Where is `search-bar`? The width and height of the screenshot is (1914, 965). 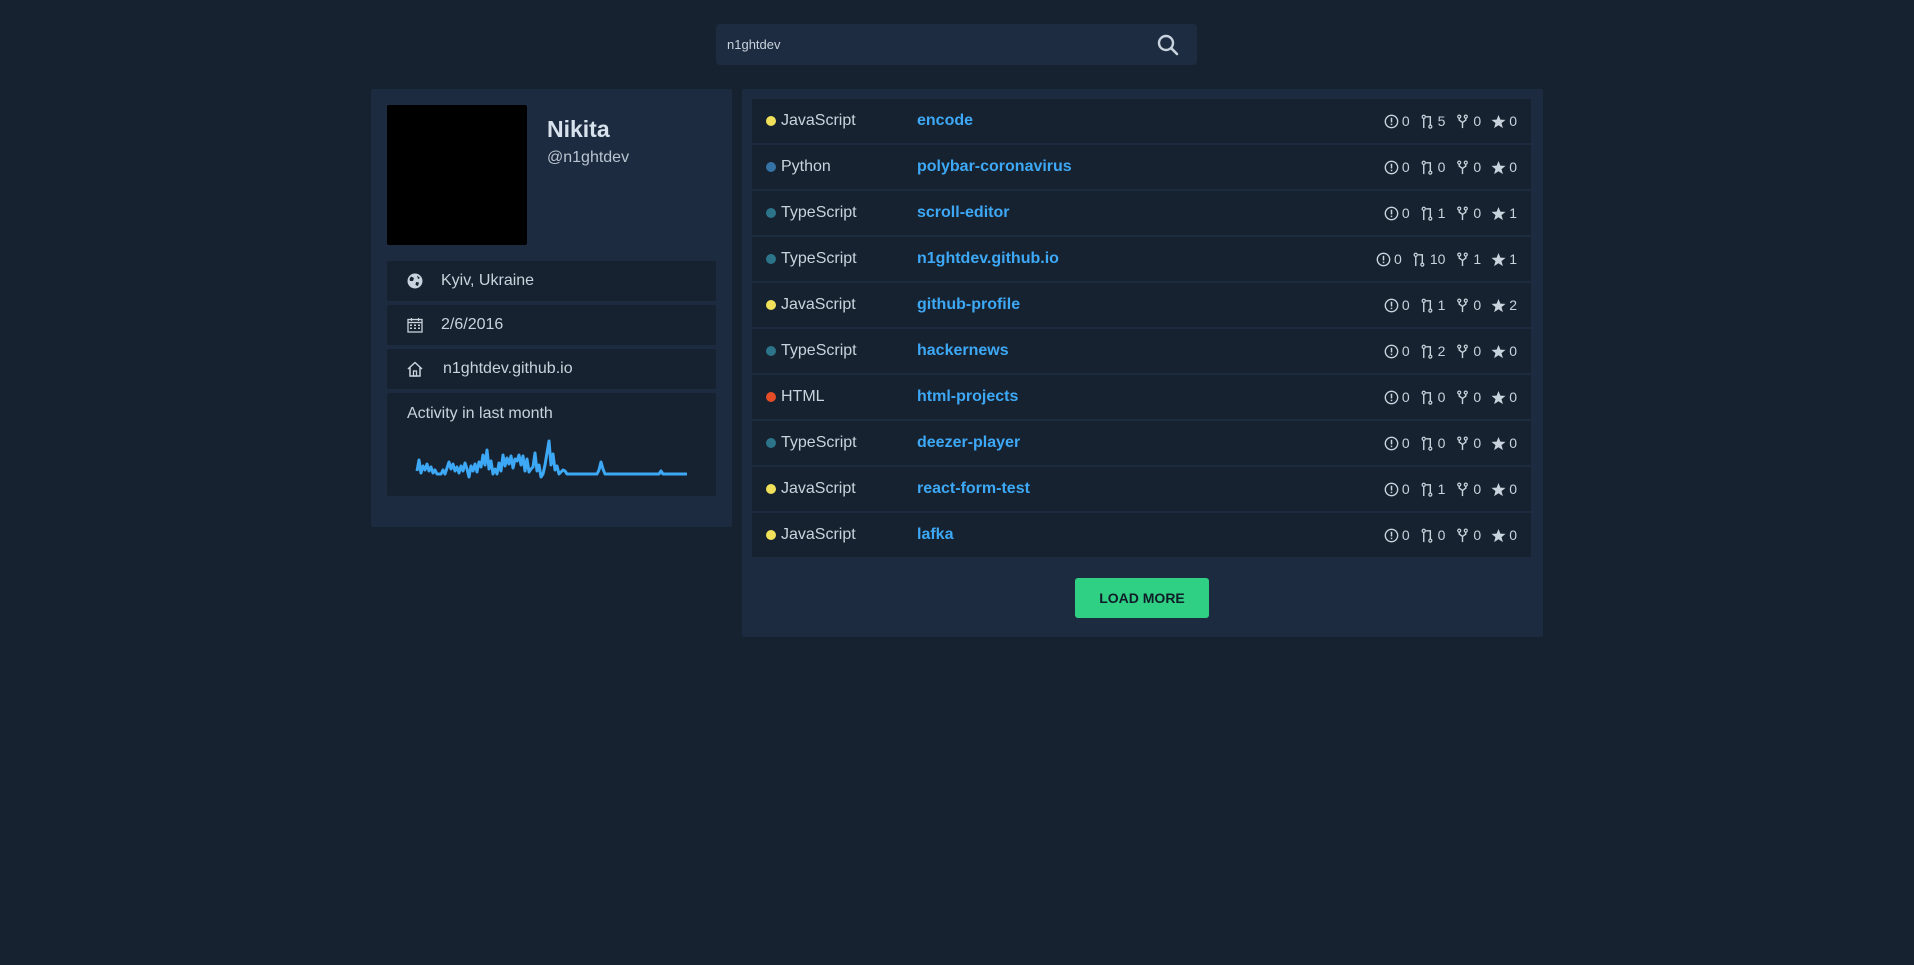 search-bar is located at coordinates (956, 44).